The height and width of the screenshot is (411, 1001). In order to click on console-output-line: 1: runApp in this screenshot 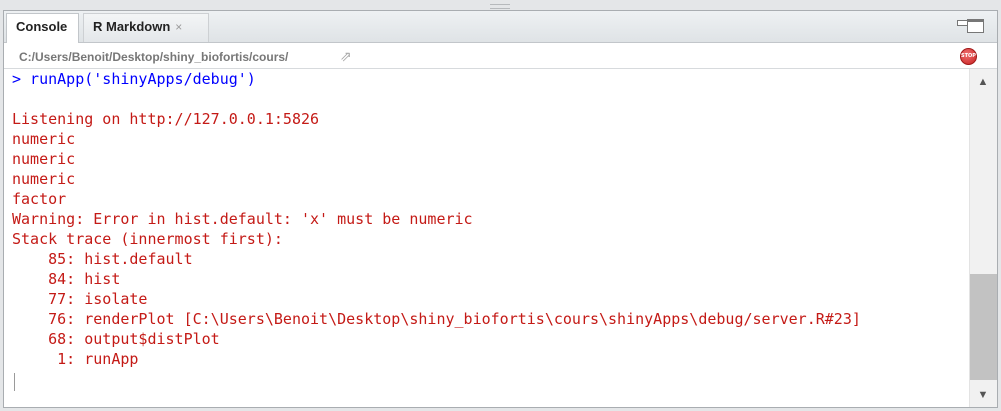, I will do `click(75, 359)`.